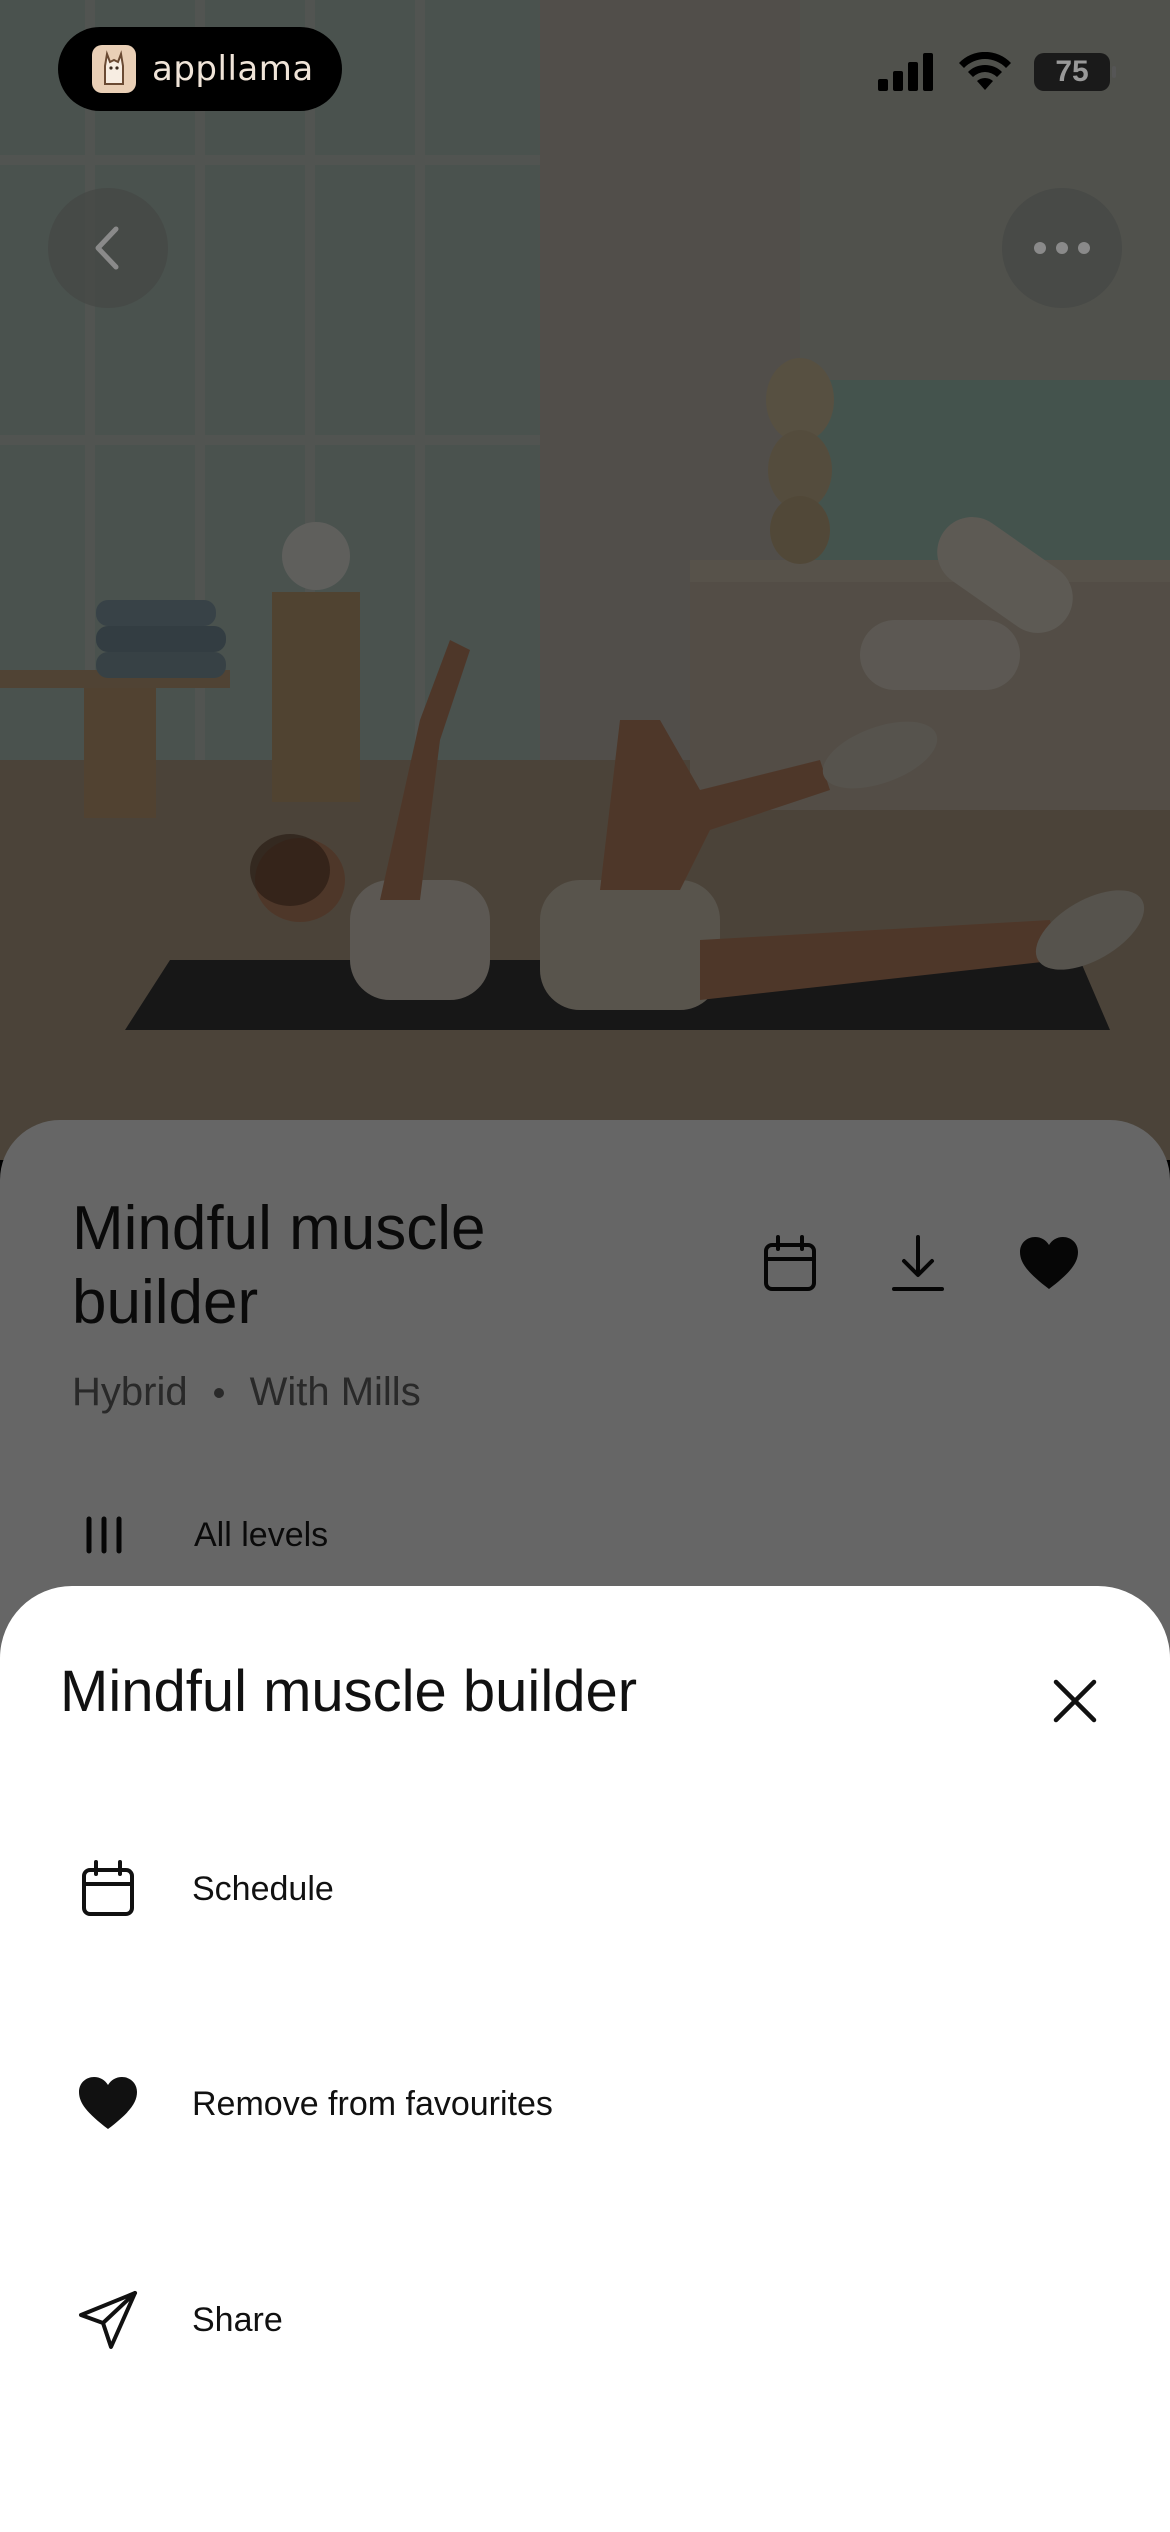  Describe the element at coordinates (263, 1888) in the screenshot. I see `schedule-label: Schedule` at that location.